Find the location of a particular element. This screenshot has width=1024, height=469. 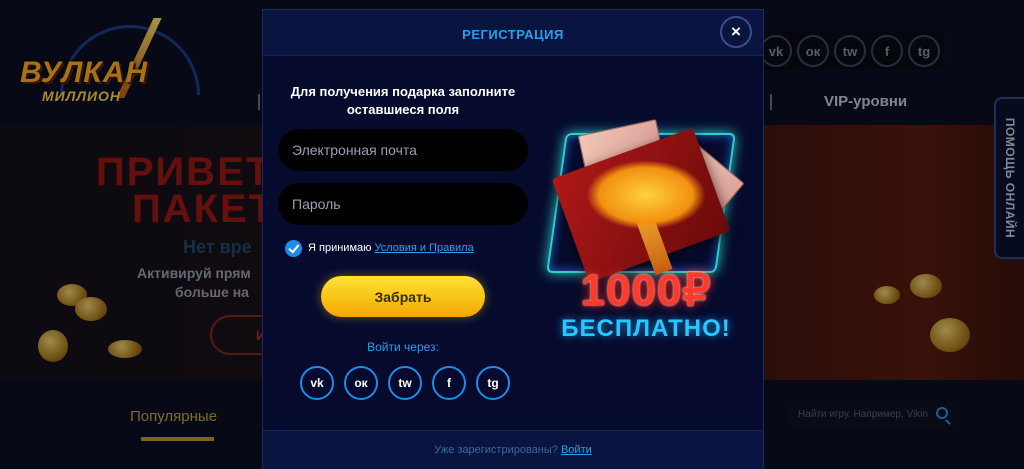

login-link: Войти is located at coordinates (576, 450).